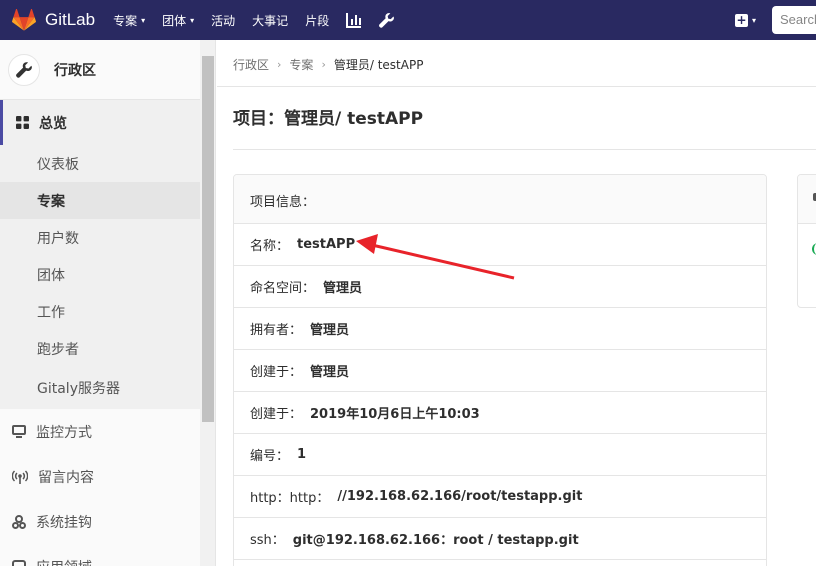 The image size is (816, 566). Describe the element at coordinates (328, 64) in the screenshot. I see `breadcrumb: 行政区 › 专案 › 管理员/ testAPP` at that location.